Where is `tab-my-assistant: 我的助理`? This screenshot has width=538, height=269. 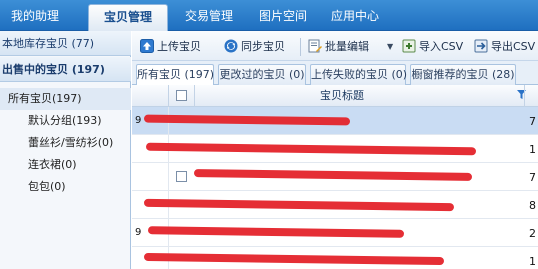 tab-my-assistant: 我的助理 is located at coordinates (35, 17).